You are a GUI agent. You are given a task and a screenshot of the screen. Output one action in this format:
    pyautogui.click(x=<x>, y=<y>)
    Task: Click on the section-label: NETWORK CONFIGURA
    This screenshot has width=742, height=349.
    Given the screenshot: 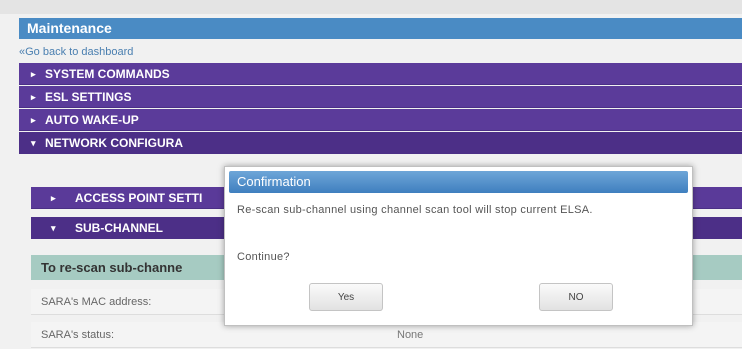 What is the action you would take?
    pyautogui.click(x=114, y=143)
    